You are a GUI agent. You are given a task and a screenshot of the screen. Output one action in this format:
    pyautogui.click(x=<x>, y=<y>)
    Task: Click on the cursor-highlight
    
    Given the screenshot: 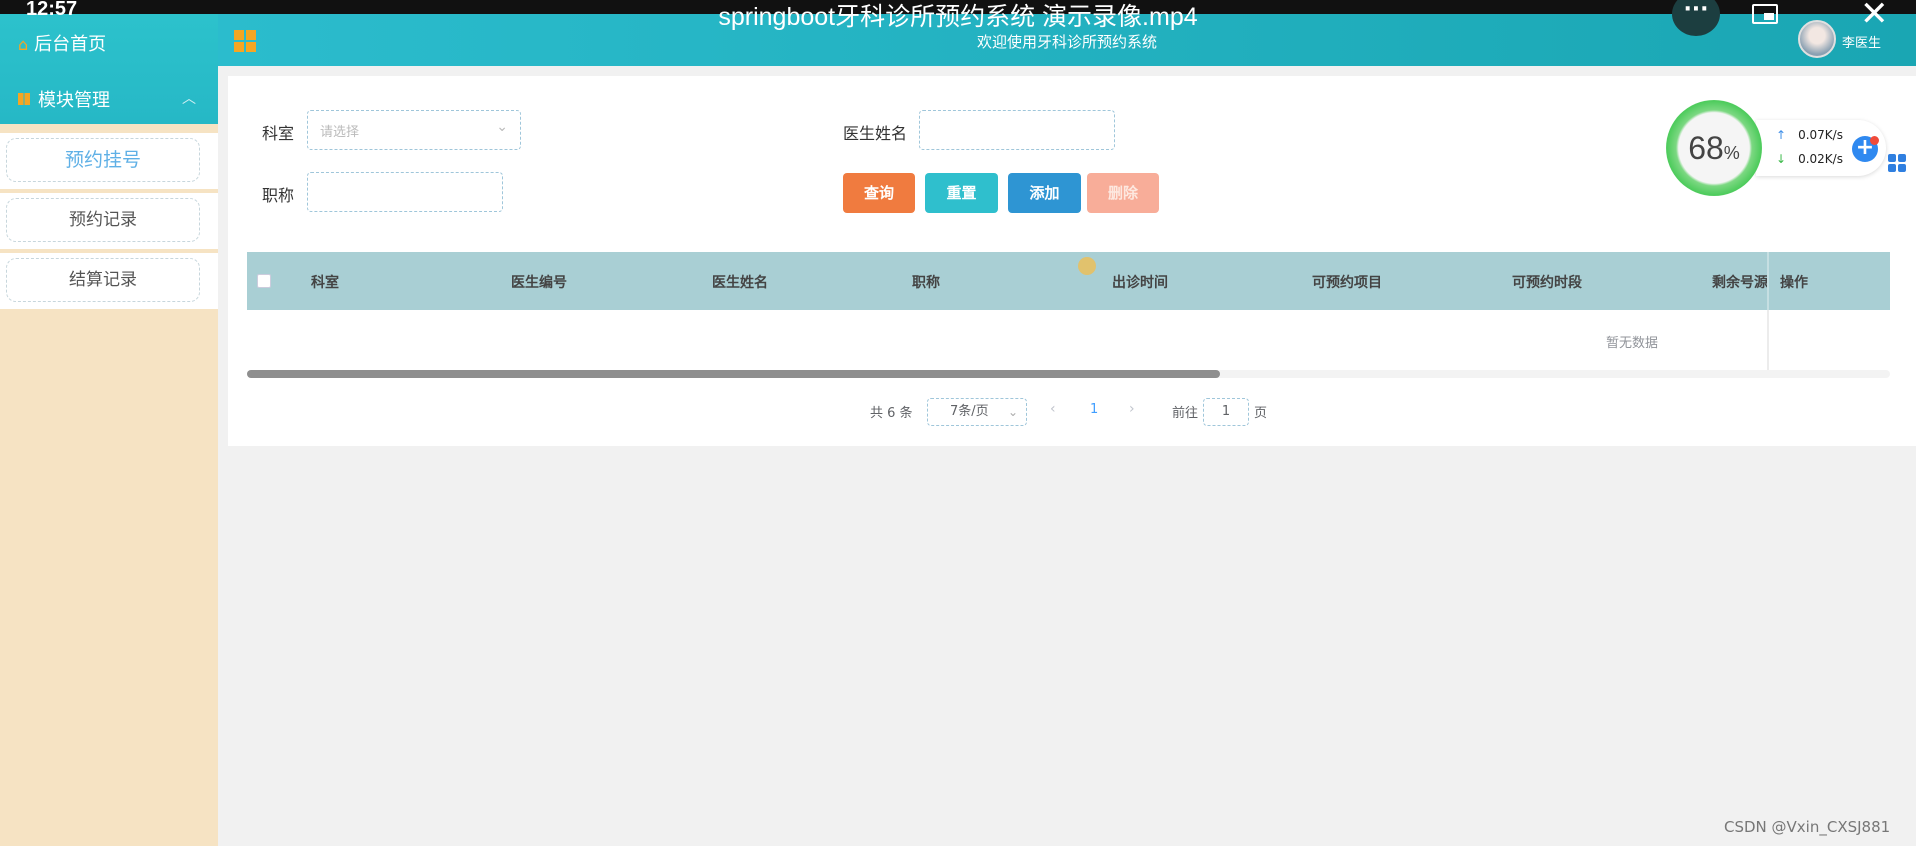 What is the action you would take?
    pyautogui.click(x=1087, y=266)
    